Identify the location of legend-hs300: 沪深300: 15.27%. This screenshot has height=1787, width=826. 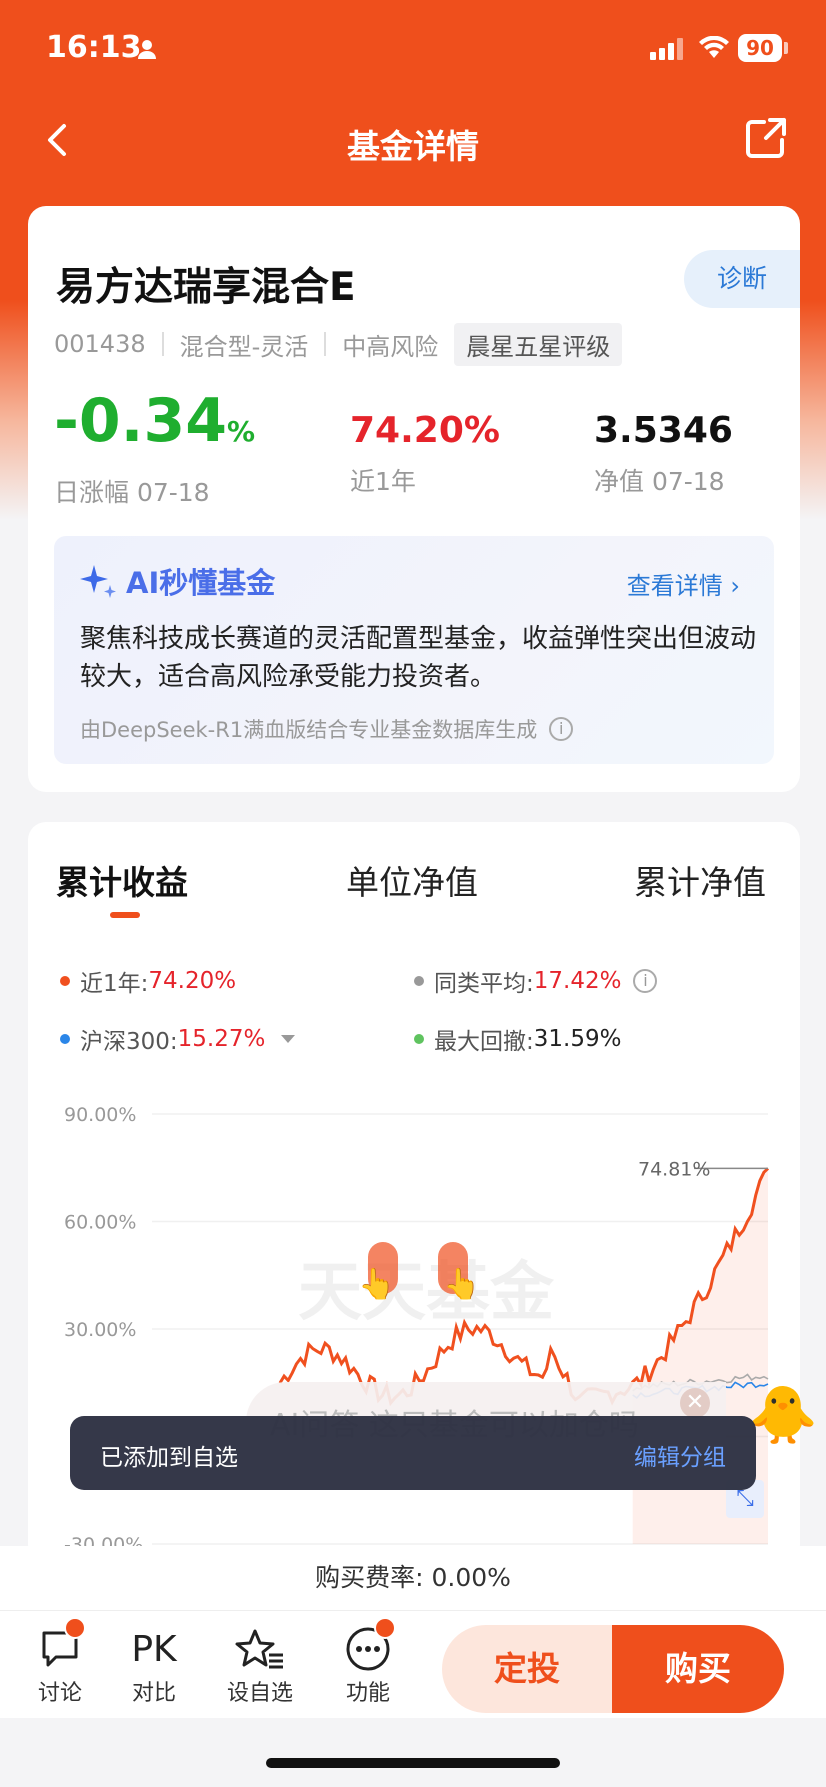
(178, 1039).